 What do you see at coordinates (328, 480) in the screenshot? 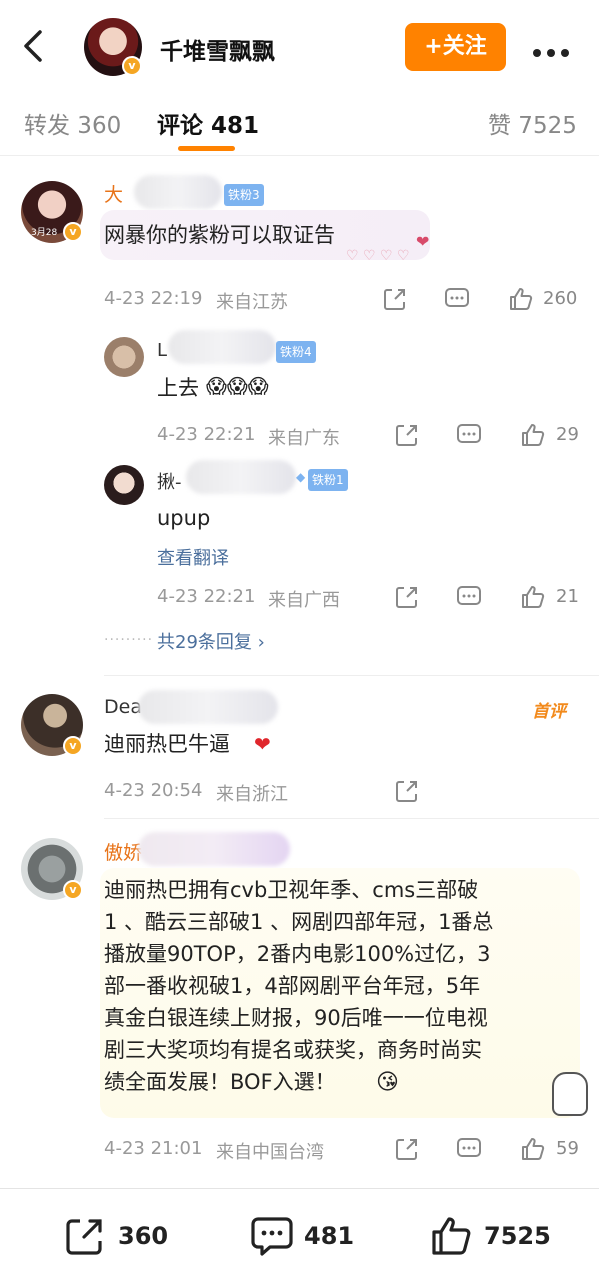
I see `fan-badge: 铁粉1` at bounding box center [328, 480].